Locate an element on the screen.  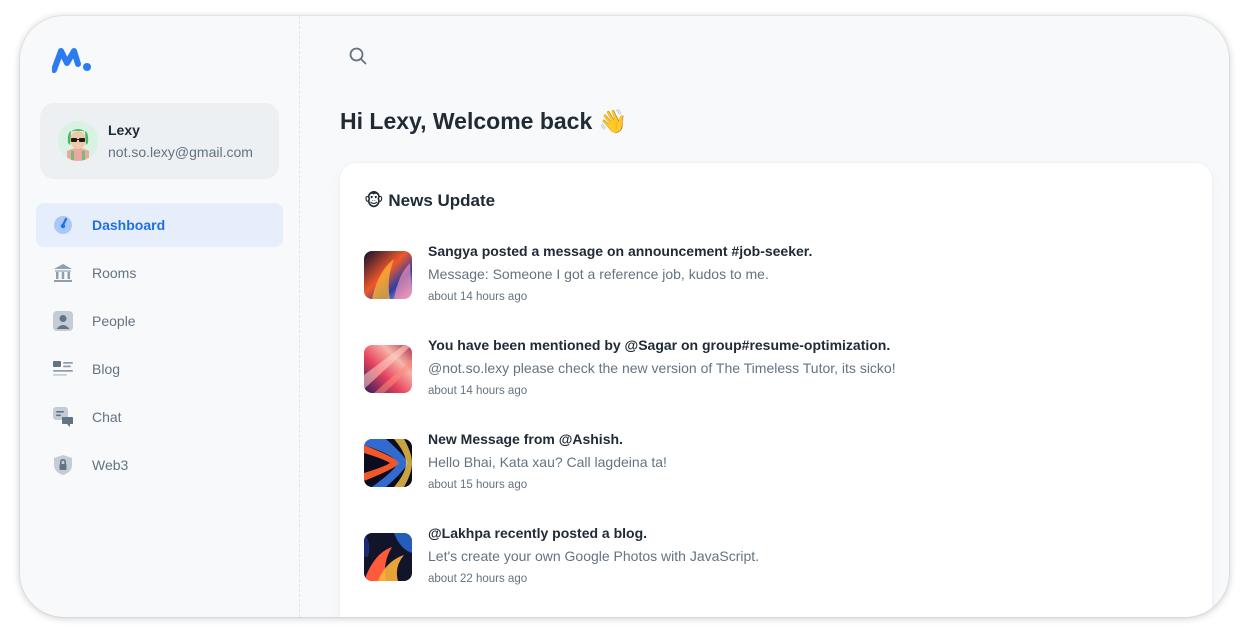
news-time: about 22 hours ago is located at coordinates (478, 579).